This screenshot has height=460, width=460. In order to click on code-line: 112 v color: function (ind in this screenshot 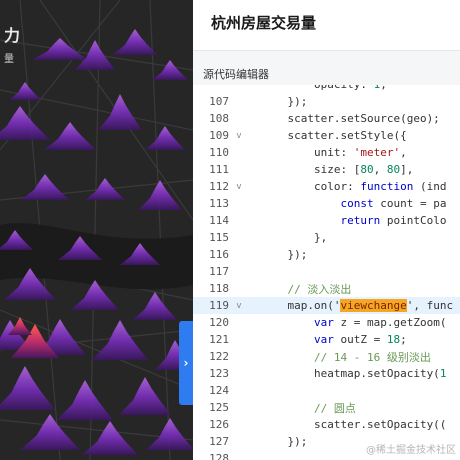, I will do `click(326, 186)`.